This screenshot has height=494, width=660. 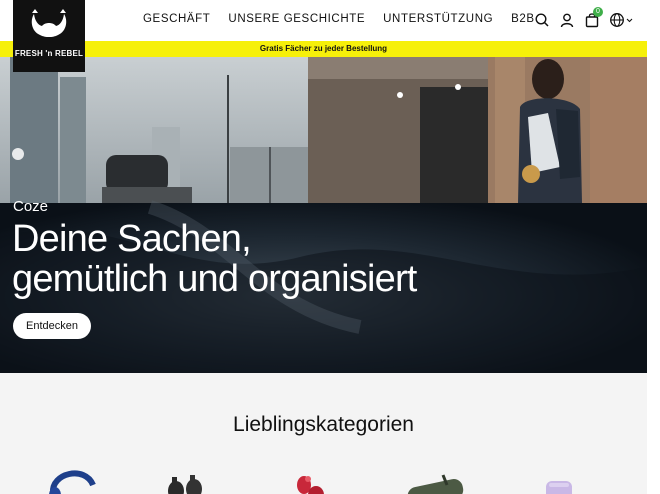 I want to click on nav-item-shop: GESCHÄFT, so click(x=176, y=19).